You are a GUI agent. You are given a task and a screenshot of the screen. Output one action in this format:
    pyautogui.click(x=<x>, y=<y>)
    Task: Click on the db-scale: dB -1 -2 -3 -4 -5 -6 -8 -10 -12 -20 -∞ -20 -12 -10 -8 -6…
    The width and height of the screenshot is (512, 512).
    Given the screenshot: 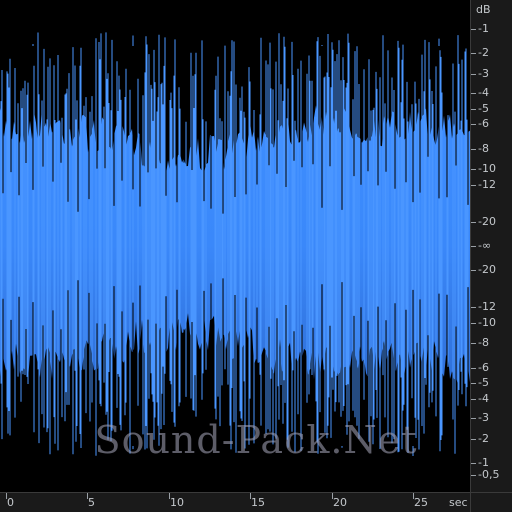 What is the action you would take?
    pyautogui.click(x=491, y=246)
    